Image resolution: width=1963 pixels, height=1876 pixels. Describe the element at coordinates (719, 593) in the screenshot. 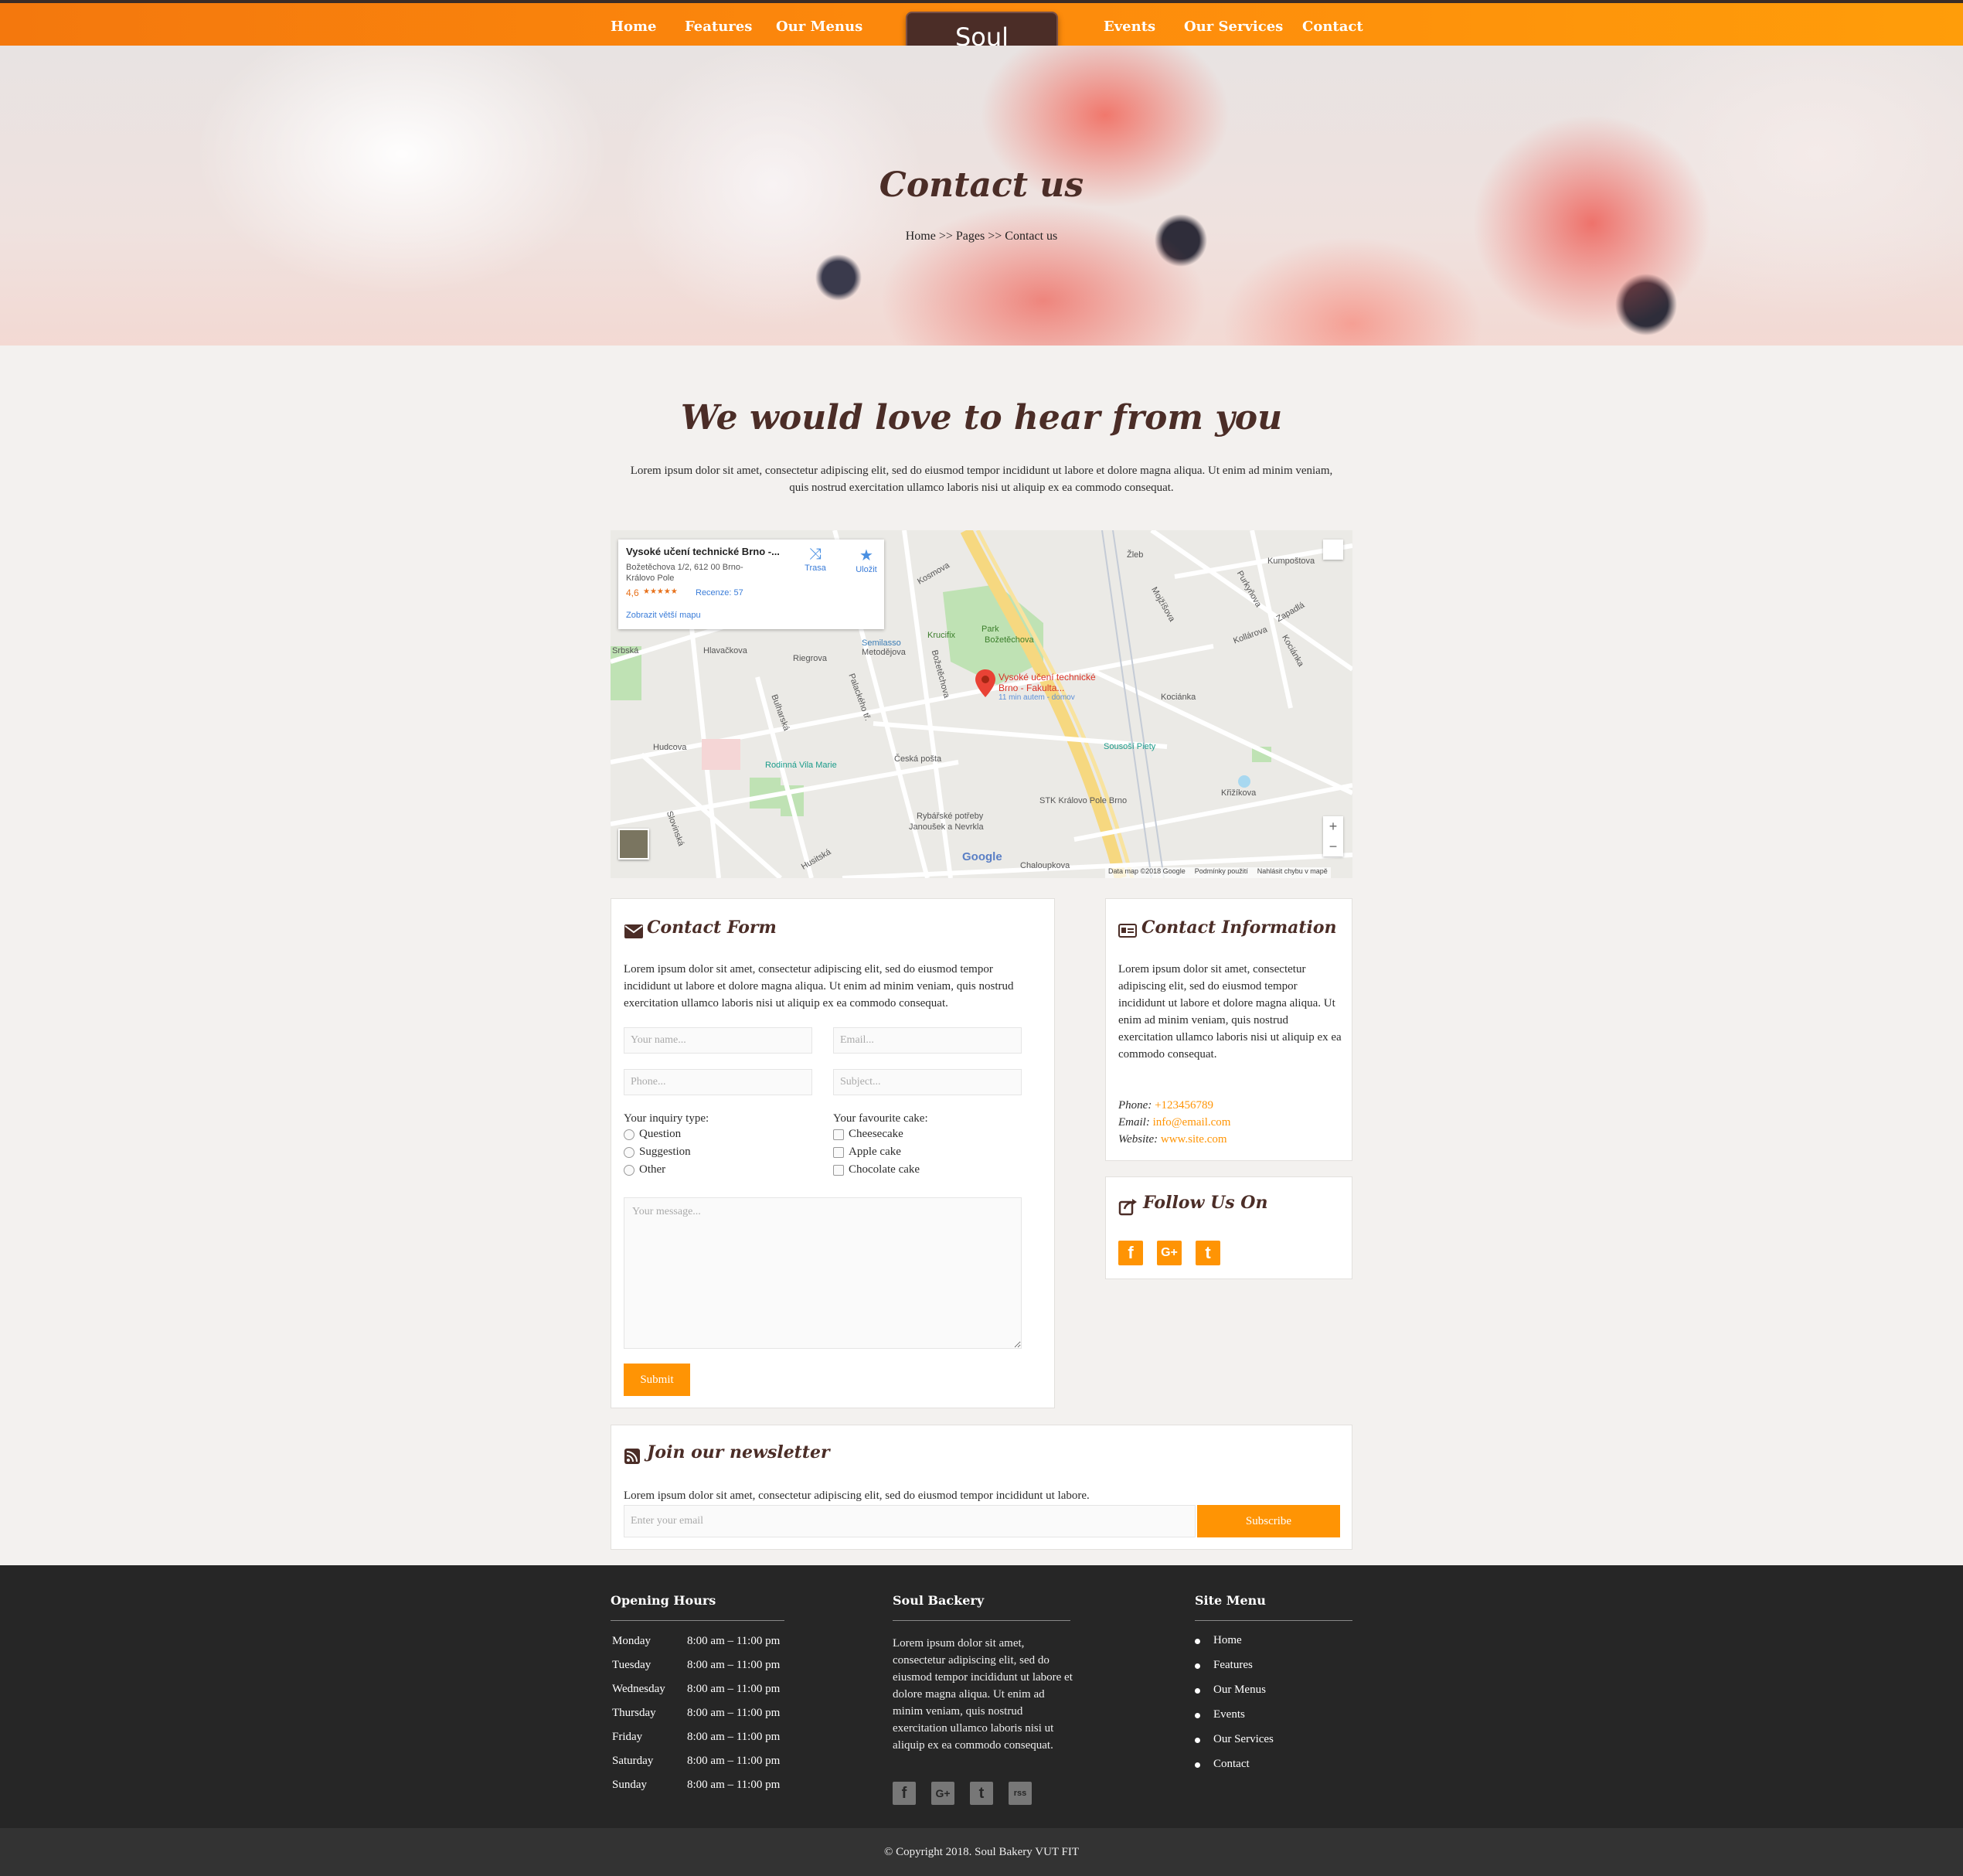

I see `place-reviews-link: Recenze: 57` at that location.